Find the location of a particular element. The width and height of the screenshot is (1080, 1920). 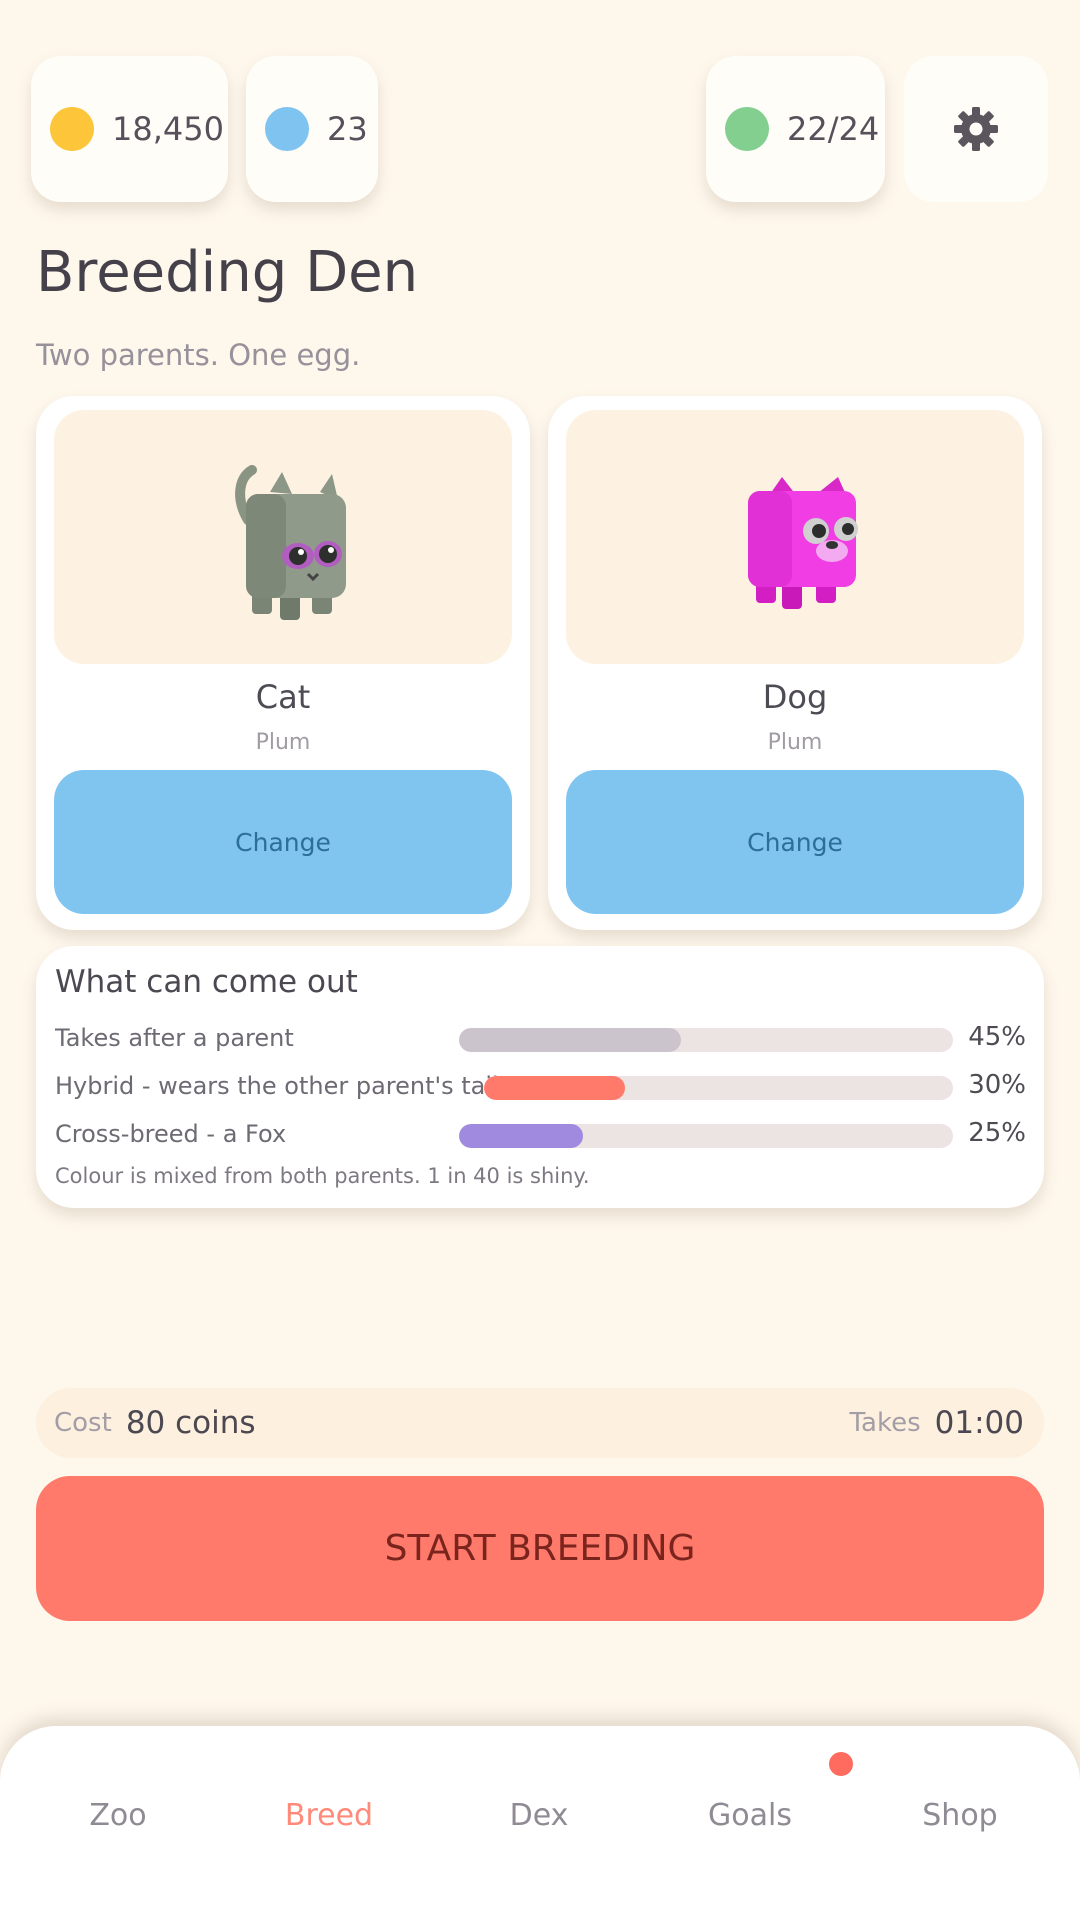

coin-icon is located at coordinates (72, 129).